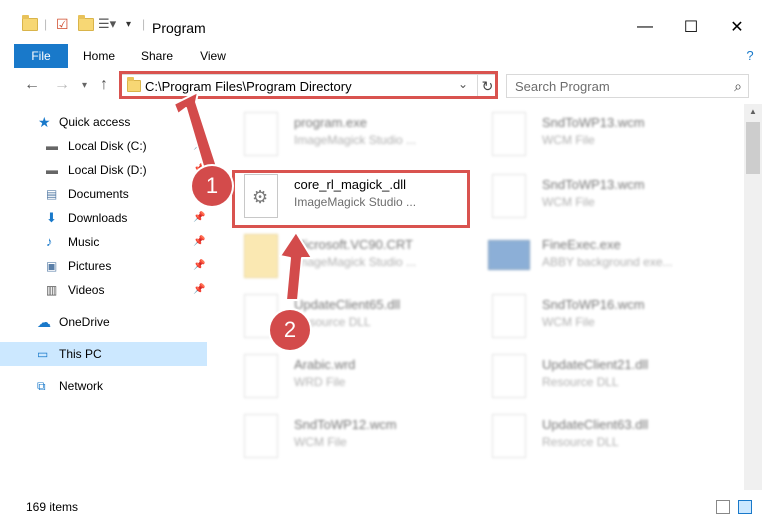 The image size is (769, 528). Describe the element at coordinates (737, 27) in the screenshot. I see `close-button: ✕` at that location.